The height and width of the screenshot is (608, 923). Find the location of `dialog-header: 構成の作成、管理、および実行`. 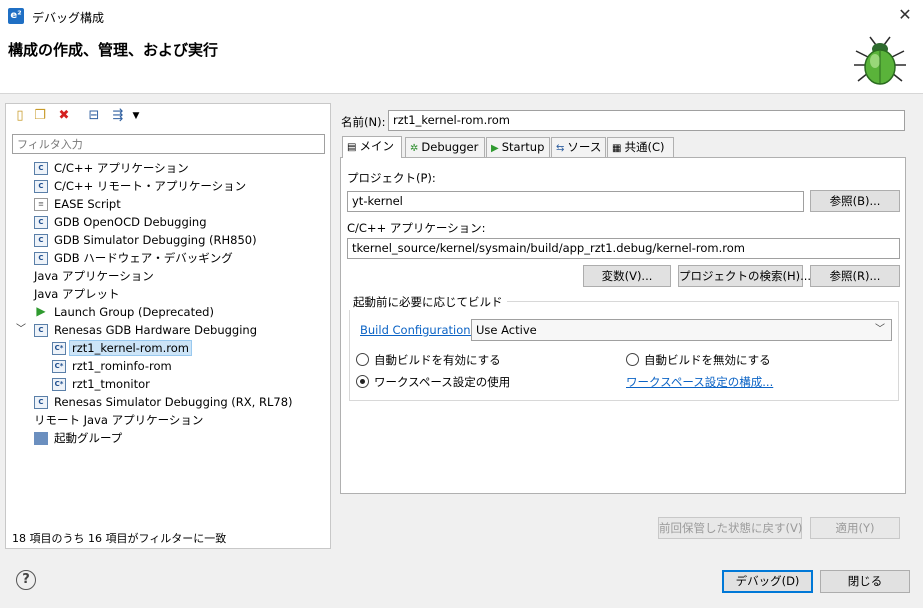

dialog-header: 構成の作成、管理、および実行 is located at coordinates (461, 62).